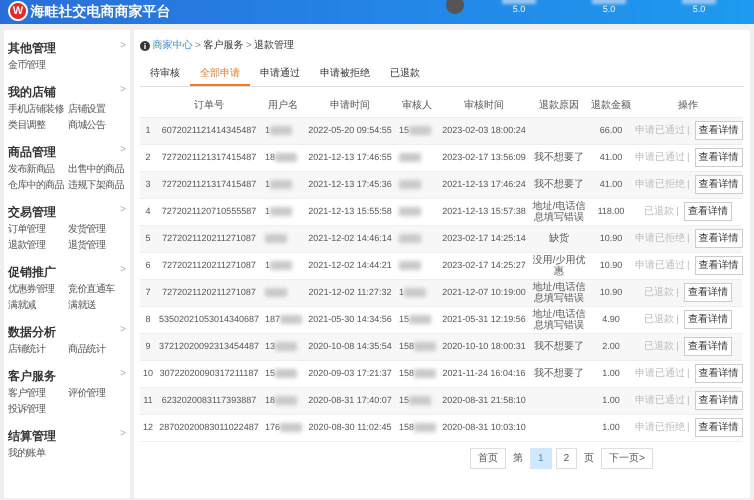 The width and height of the screenshot is (754, 500). Describe the element at coordinates (32, 92) in the screenshot. I see `section-title: 我的店铺` at that location.